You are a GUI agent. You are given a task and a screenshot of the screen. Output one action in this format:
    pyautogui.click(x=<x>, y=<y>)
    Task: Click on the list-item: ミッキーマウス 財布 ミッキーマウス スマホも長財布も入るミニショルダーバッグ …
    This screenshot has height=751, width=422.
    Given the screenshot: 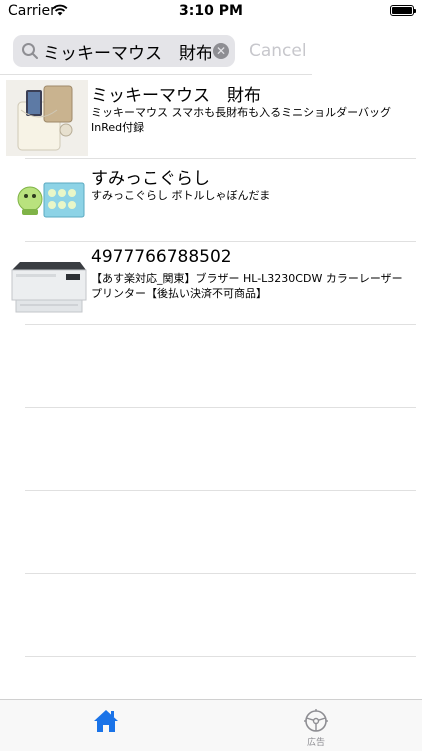 What is the action you would take?
    pyautogui.click(x=211, y=117)
    